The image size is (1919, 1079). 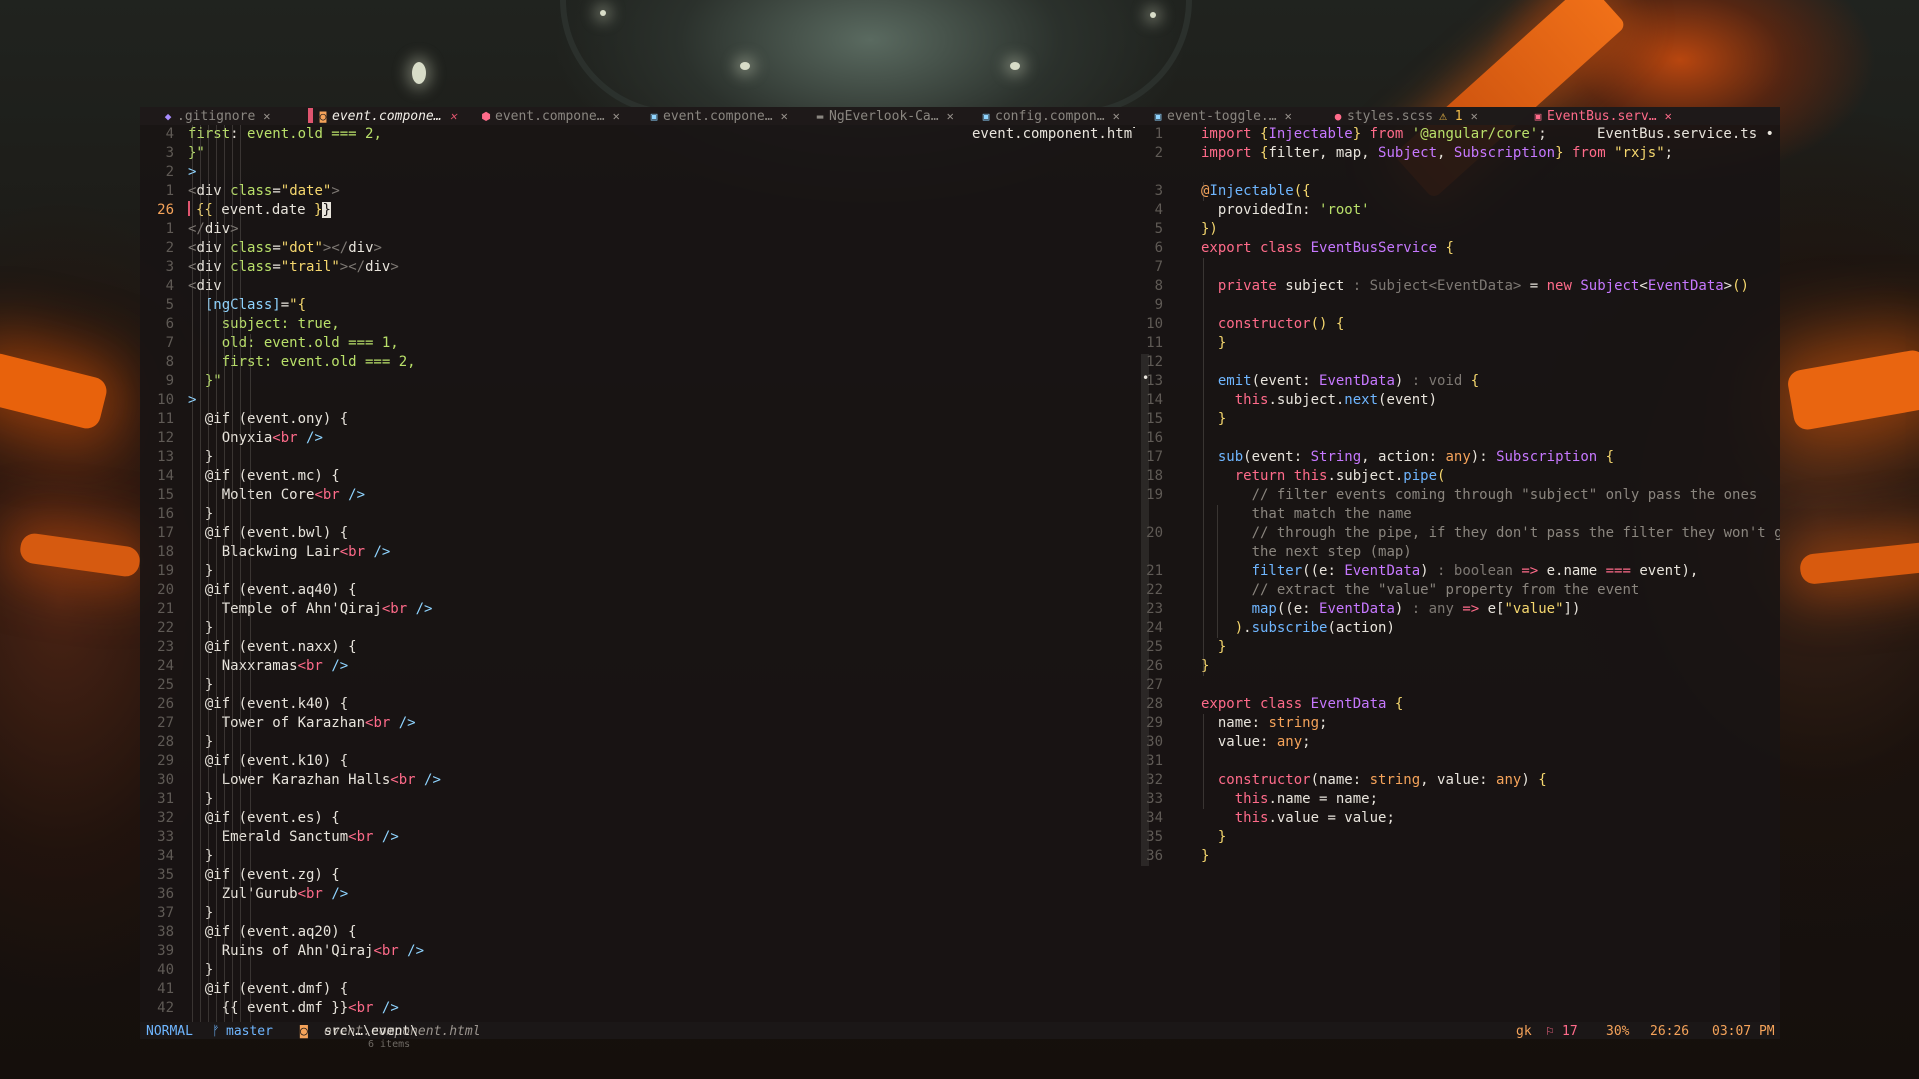 What do you see at coordinates (1457, 400) in the screenshot?
I see `code-line: 14 this.subject.next(event)` at bounding box center [1457, 400].